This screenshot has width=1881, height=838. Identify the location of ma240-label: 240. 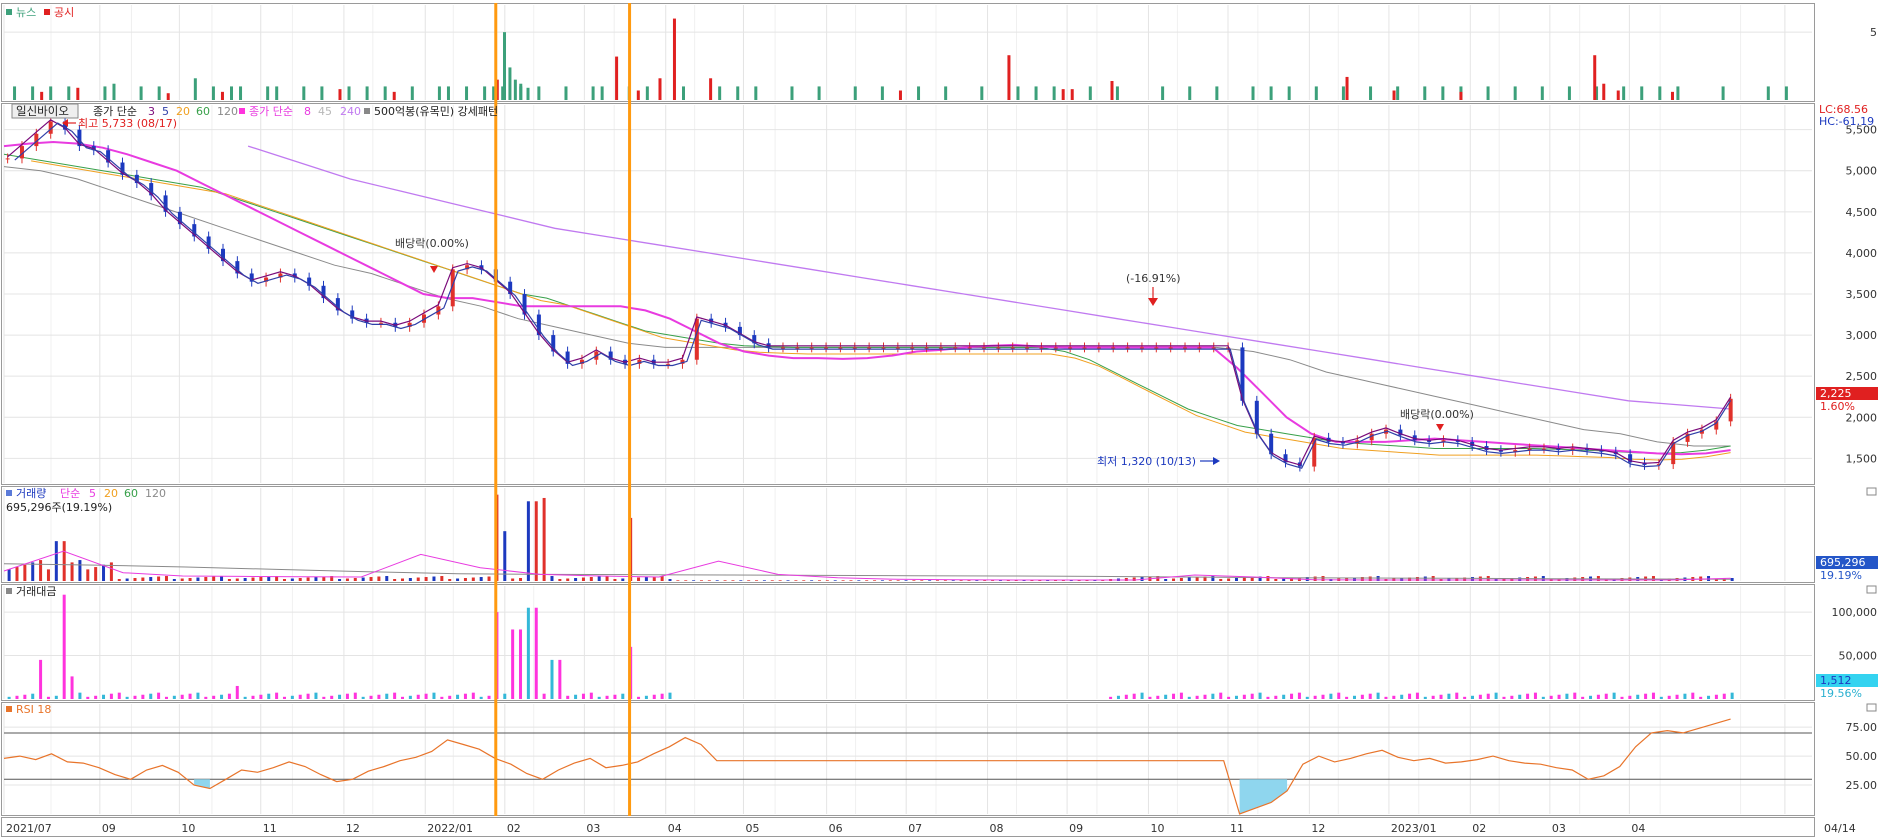
(350, 111).